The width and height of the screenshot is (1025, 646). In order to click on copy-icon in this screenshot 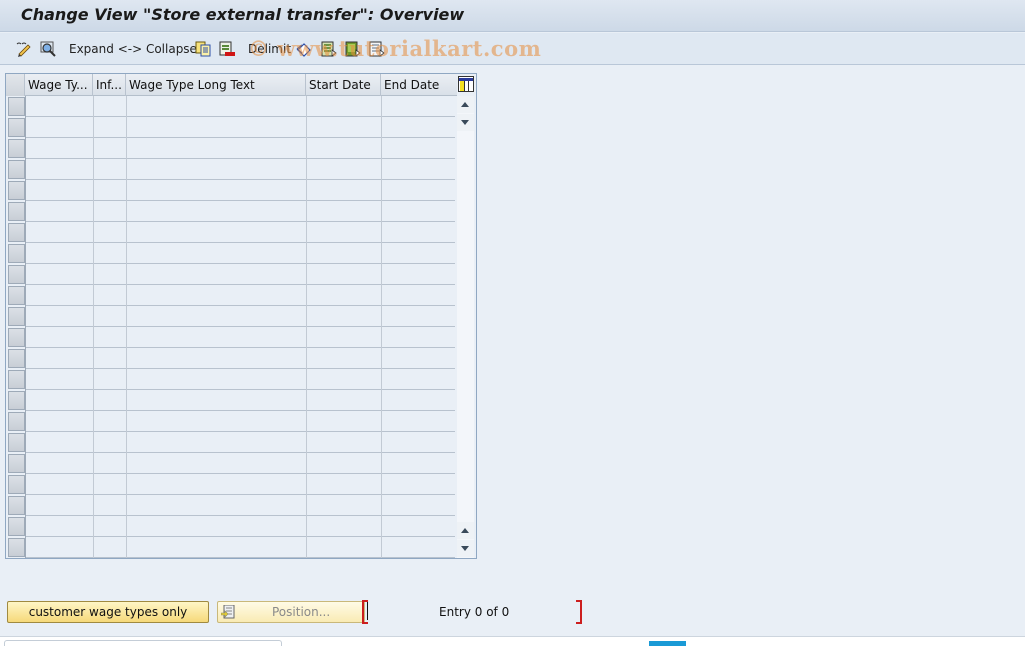, I will do `click(203, 49)`.